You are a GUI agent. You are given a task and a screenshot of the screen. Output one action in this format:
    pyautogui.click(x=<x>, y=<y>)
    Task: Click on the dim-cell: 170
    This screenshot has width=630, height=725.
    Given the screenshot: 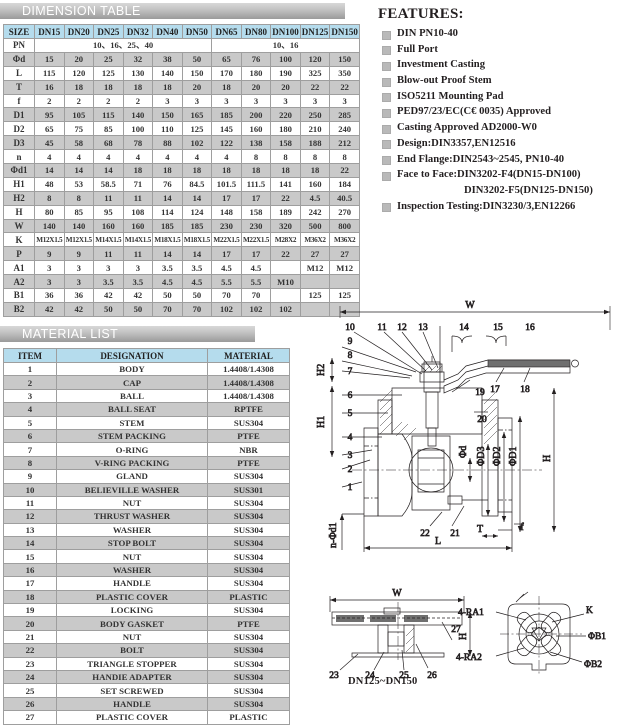 What is the action you would take?
    pyautogui.click(x=226, y=73)
    